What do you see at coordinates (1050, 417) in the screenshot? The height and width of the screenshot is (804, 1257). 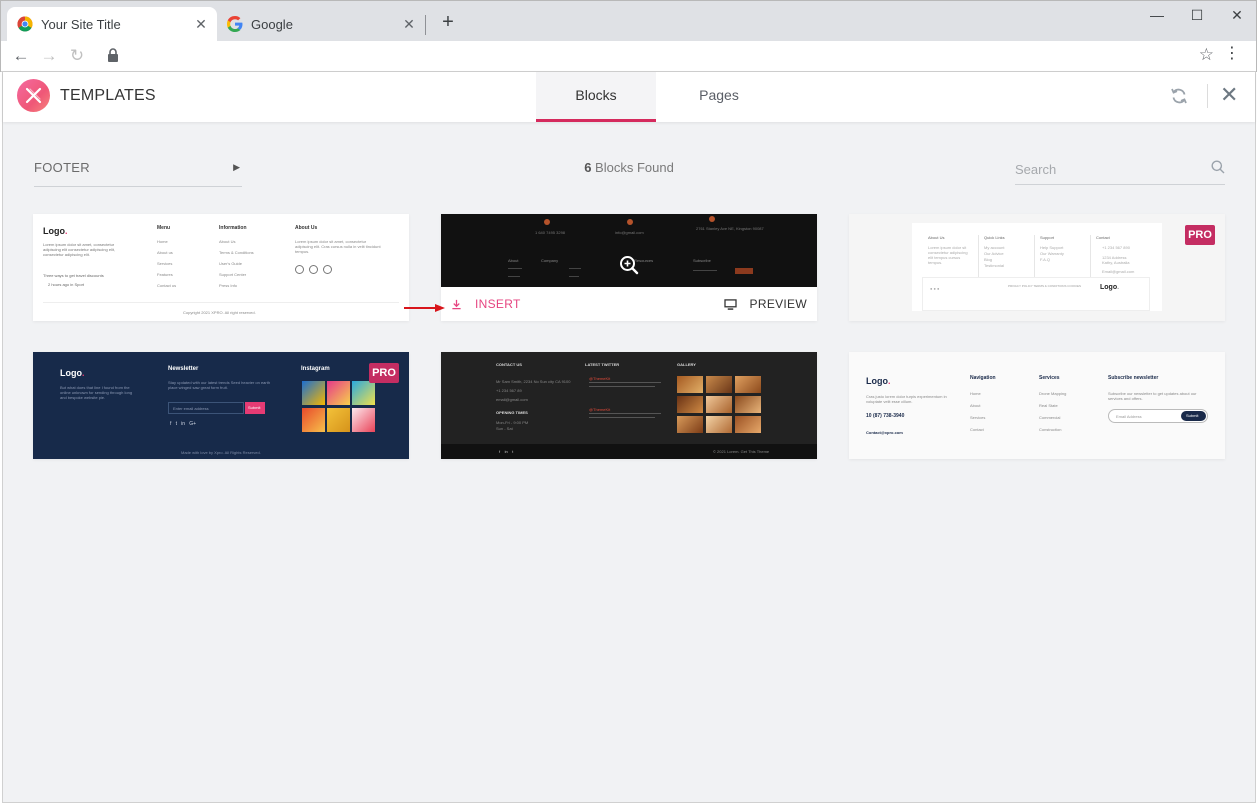 I see `card-link: Commercial` at bounding box center [1050, 417].